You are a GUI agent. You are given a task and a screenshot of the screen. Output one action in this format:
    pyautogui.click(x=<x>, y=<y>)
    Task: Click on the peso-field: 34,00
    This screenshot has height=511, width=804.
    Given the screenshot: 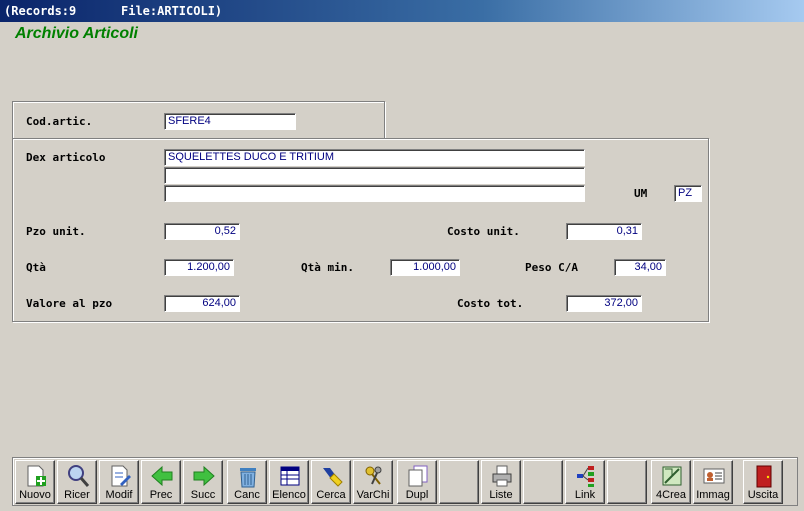 What is the action you would take?
    pyautogui.click(x=640, y=267)
    